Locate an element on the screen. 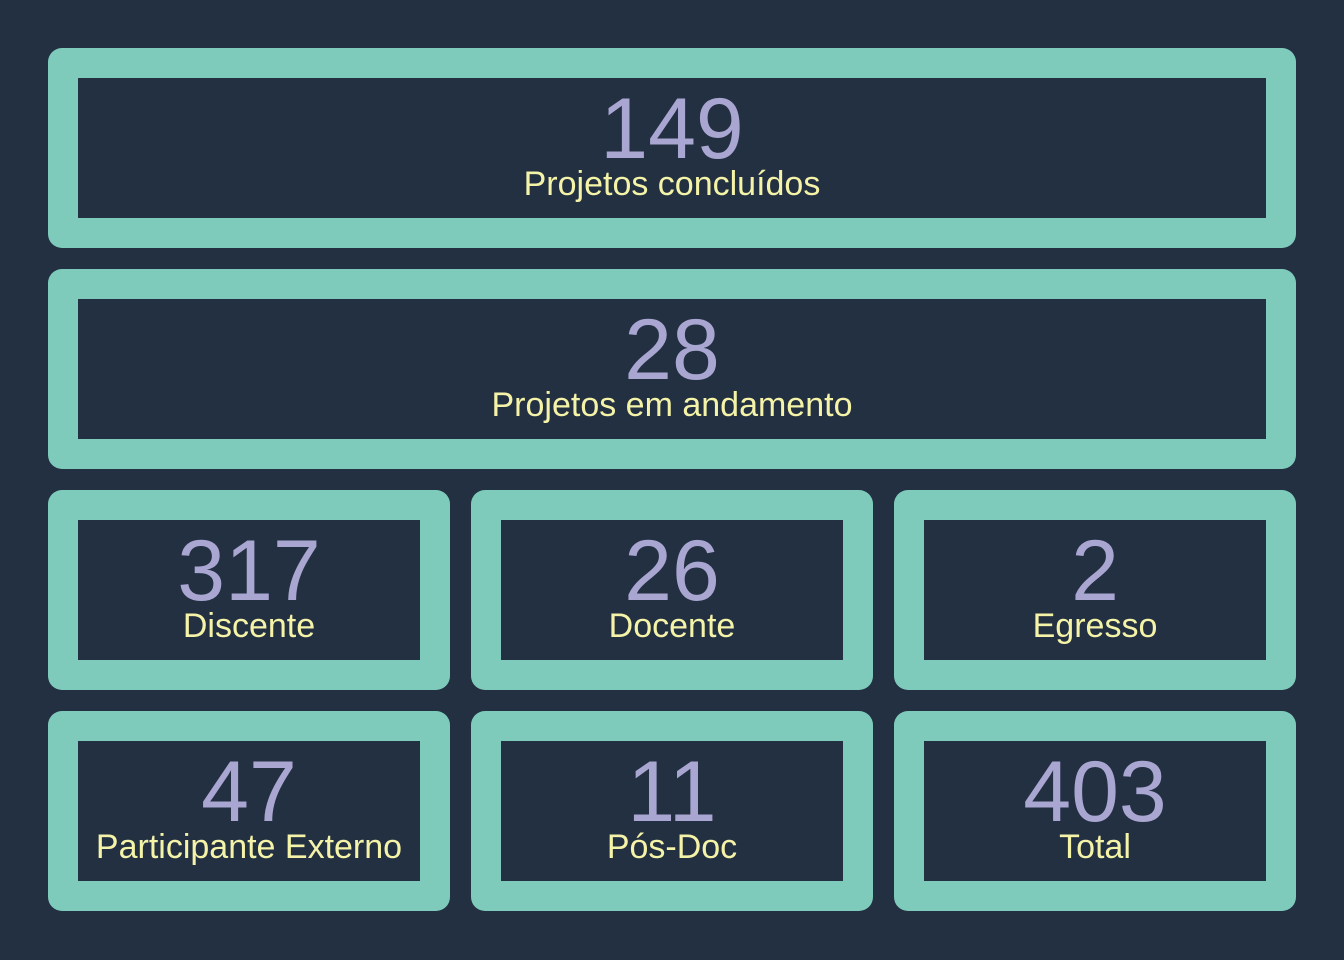  egresso-label: Egresso is located at coordinates (1095, 626).